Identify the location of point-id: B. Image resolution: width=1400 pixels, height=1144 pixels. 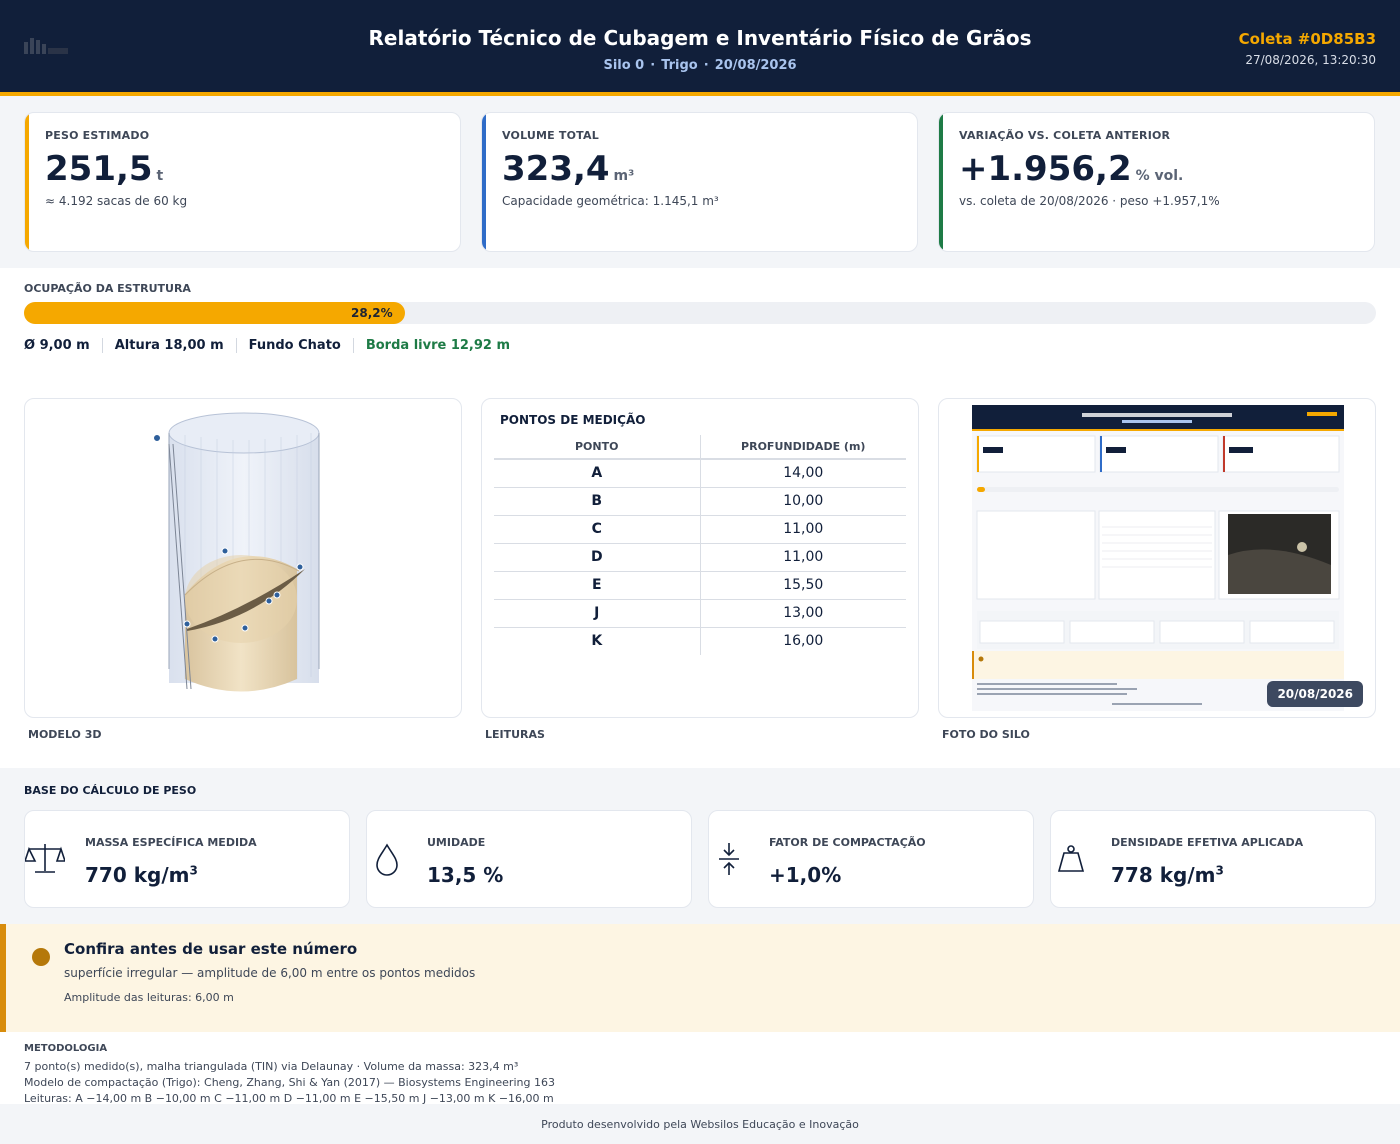
(597, 501).